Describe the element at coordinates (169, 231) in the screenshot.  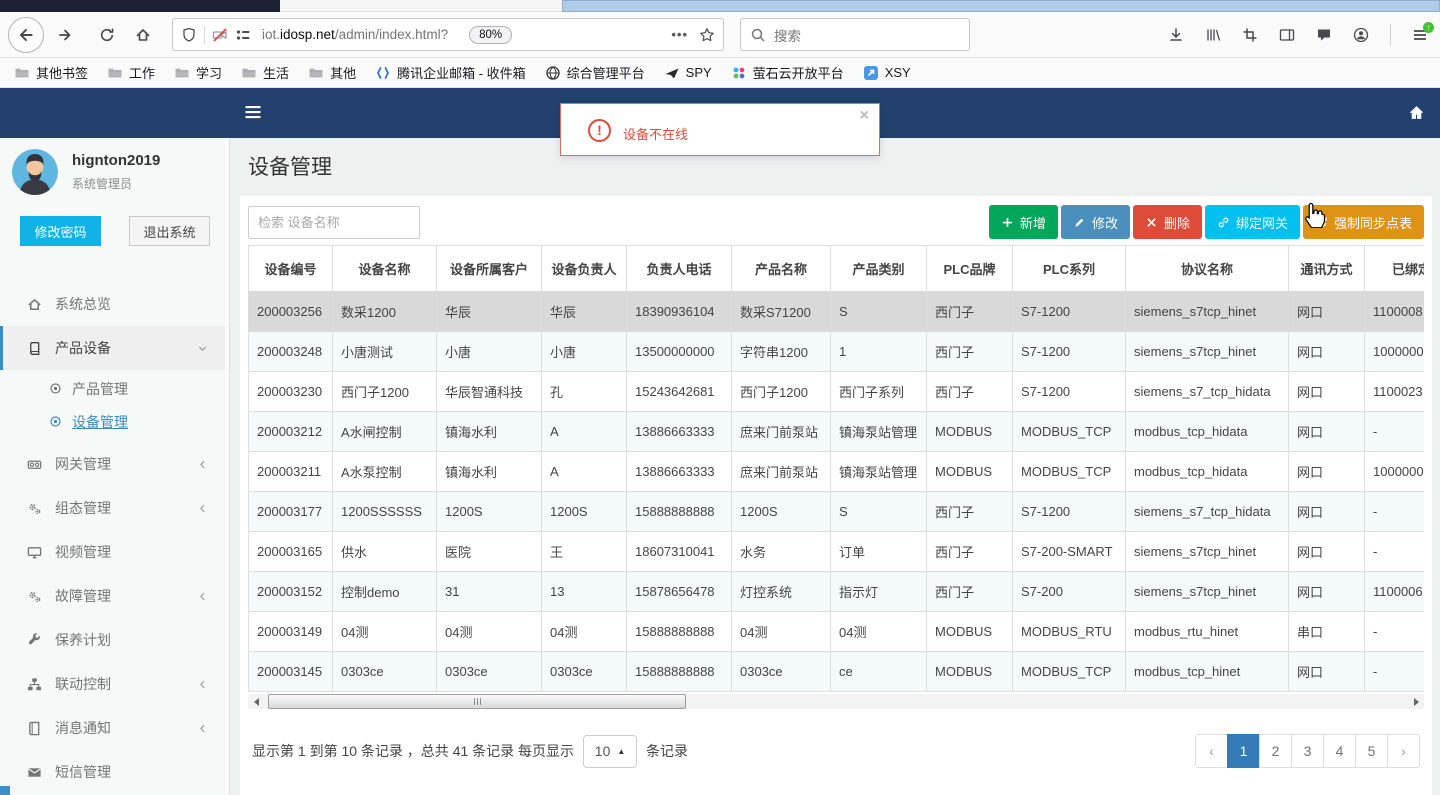
I see `logout-button: 退出系统` at that location.